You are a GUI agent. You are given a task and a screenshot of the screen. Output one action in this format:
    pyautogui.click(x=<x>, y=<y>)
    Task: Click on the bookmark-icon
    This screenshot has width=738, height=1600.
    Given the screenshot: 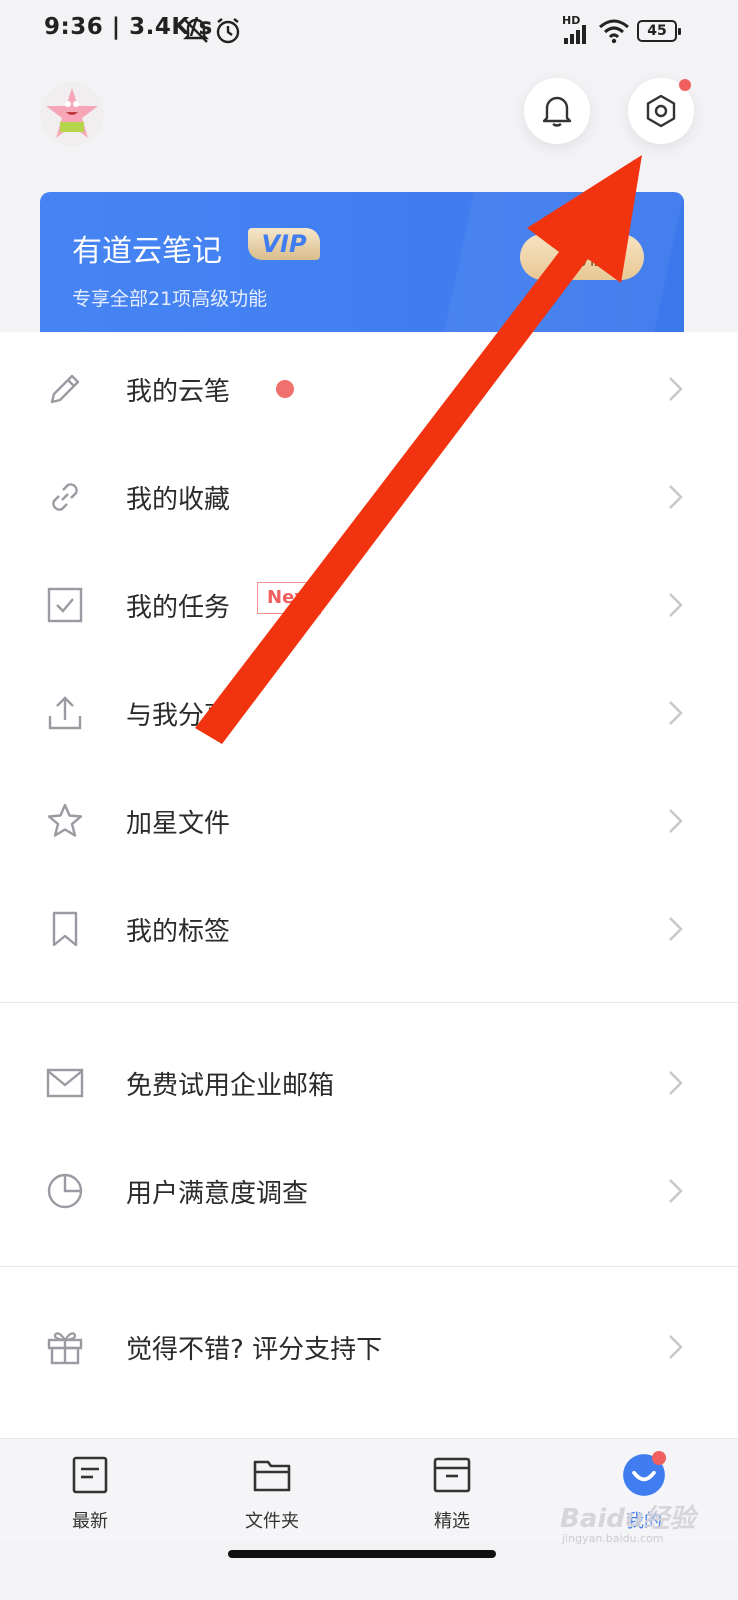 What is the action you would take?
    pyautogui.click(x=65, y=929)
    